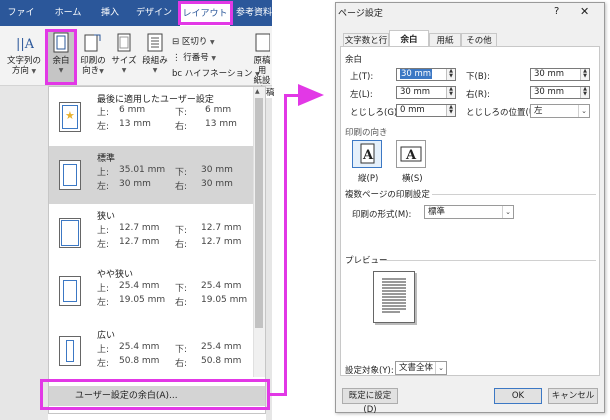 The image size is (610, 420). What do you see at coordinates (370, 401) in the screenshot?
I see `set-default-button: 既定に設定(D)` at bounding box center [370, 401].